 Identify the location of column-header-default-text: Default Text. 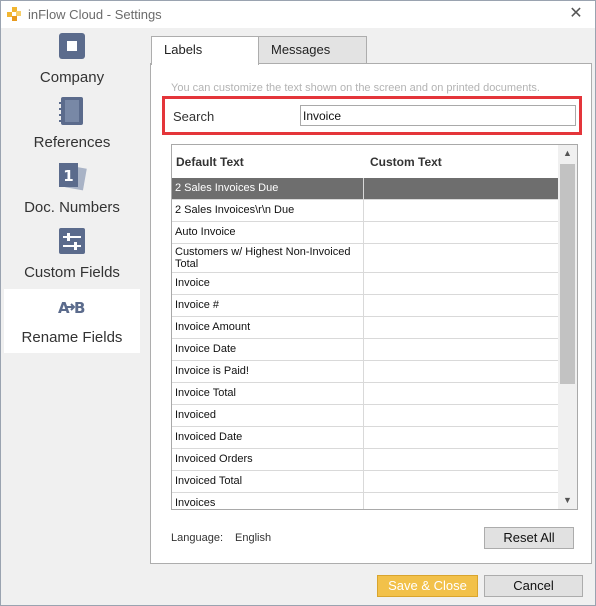
(210, 162).